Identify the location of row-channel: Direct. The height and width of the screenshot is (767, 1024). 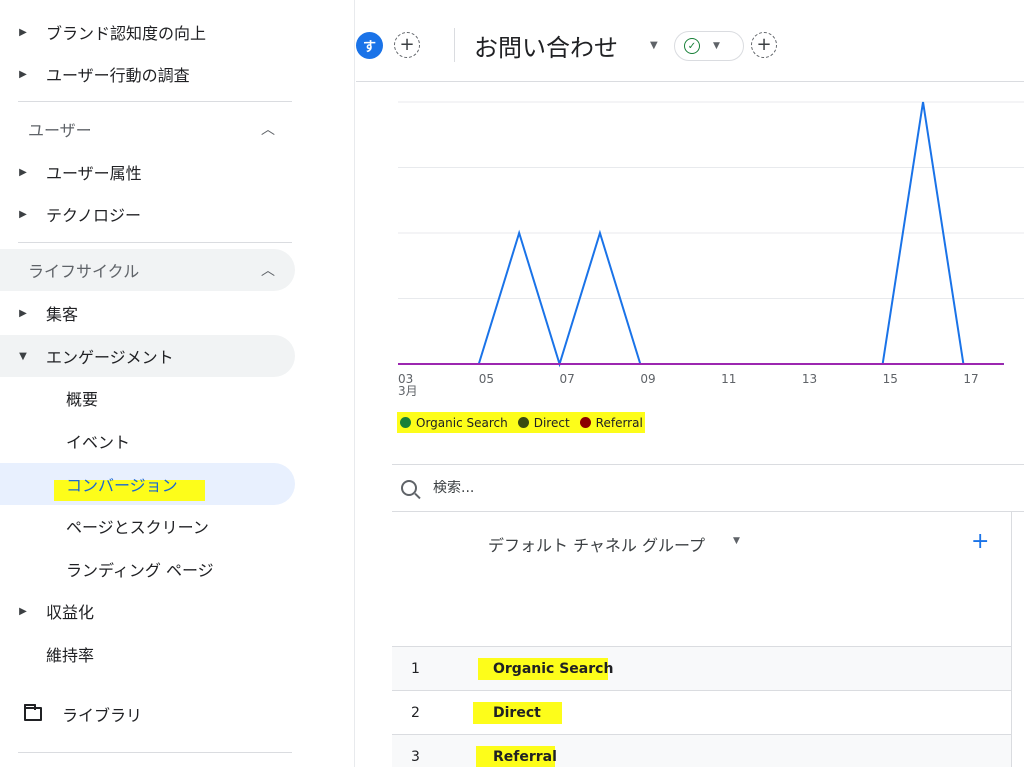
(517, 712).